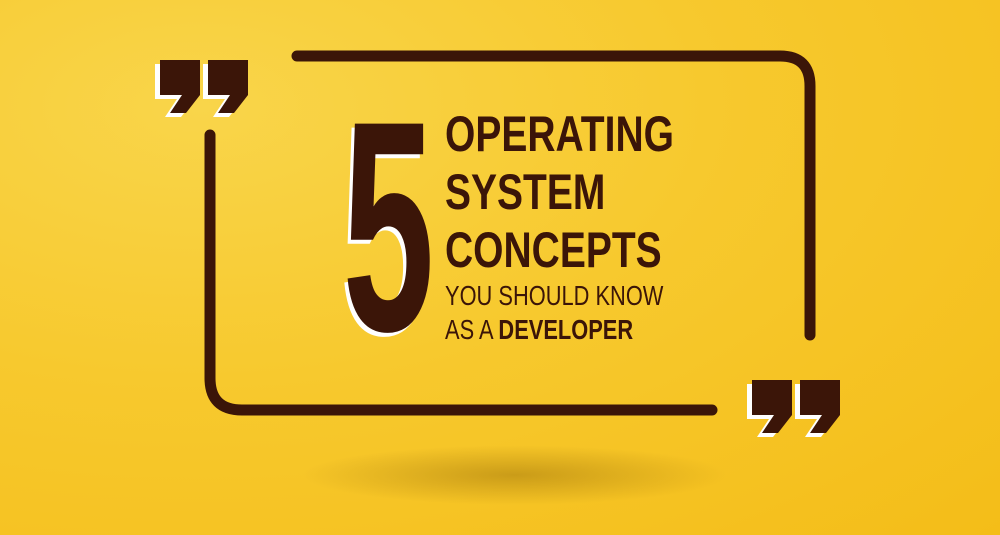 The image size is (1000, 535). I want to click on subtitle-line-2: AS A DEVELOPER, so click(559, 330).